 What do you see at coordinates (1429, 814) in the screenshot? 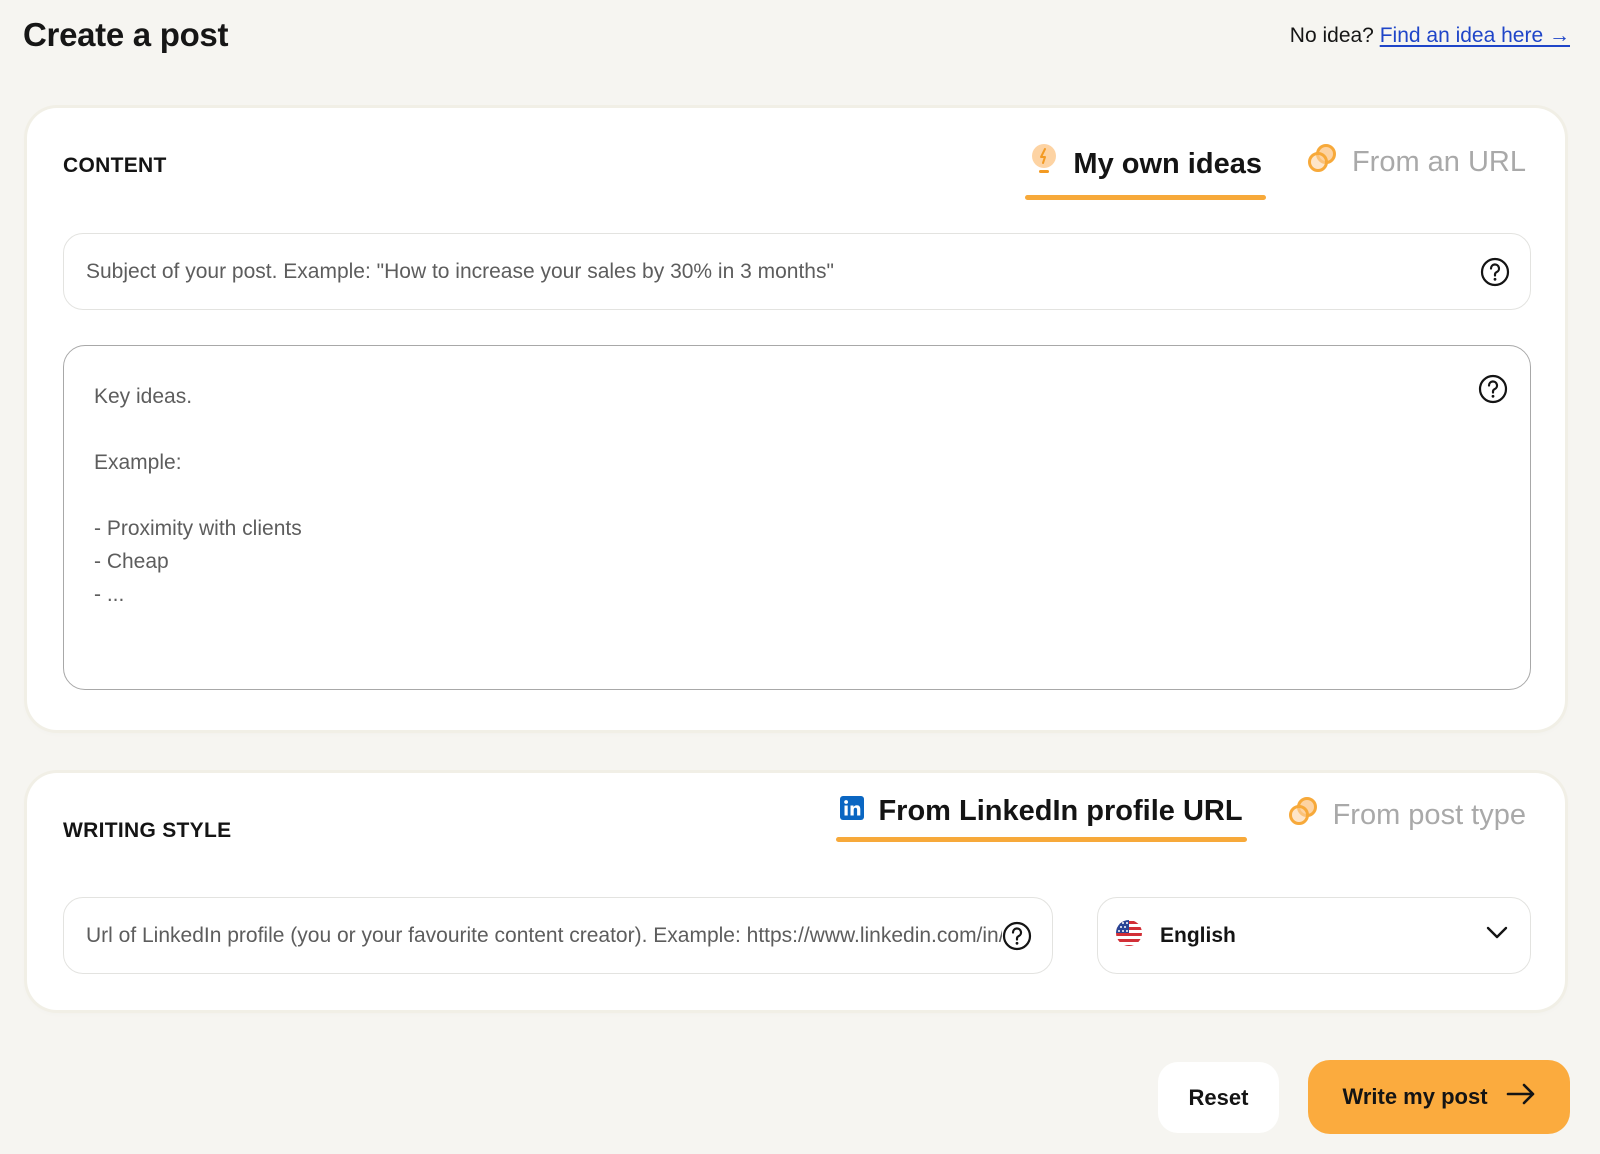
I see `tab-label: From post type` at bounding box center [1429, 814].